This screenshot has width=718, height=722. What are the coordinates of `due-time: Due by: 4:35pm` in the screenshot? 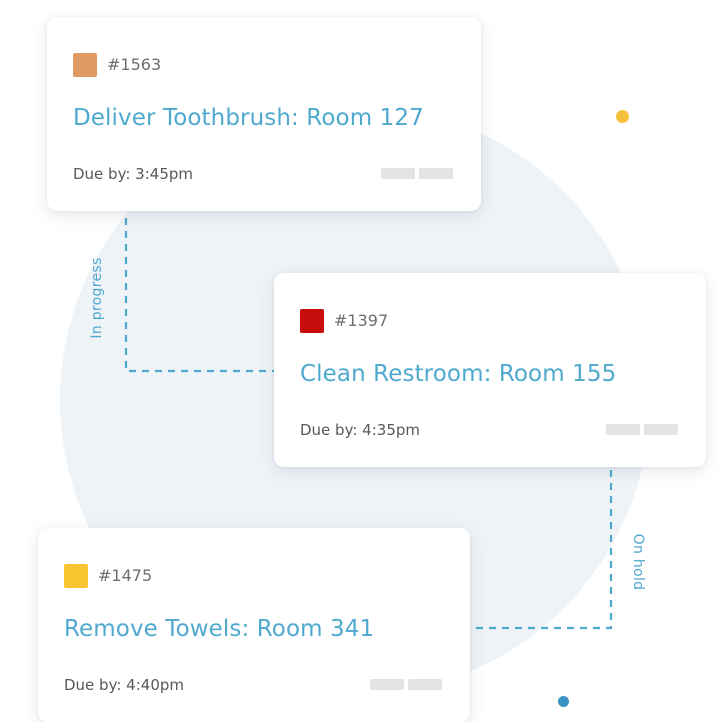 It's located at (360, 430).